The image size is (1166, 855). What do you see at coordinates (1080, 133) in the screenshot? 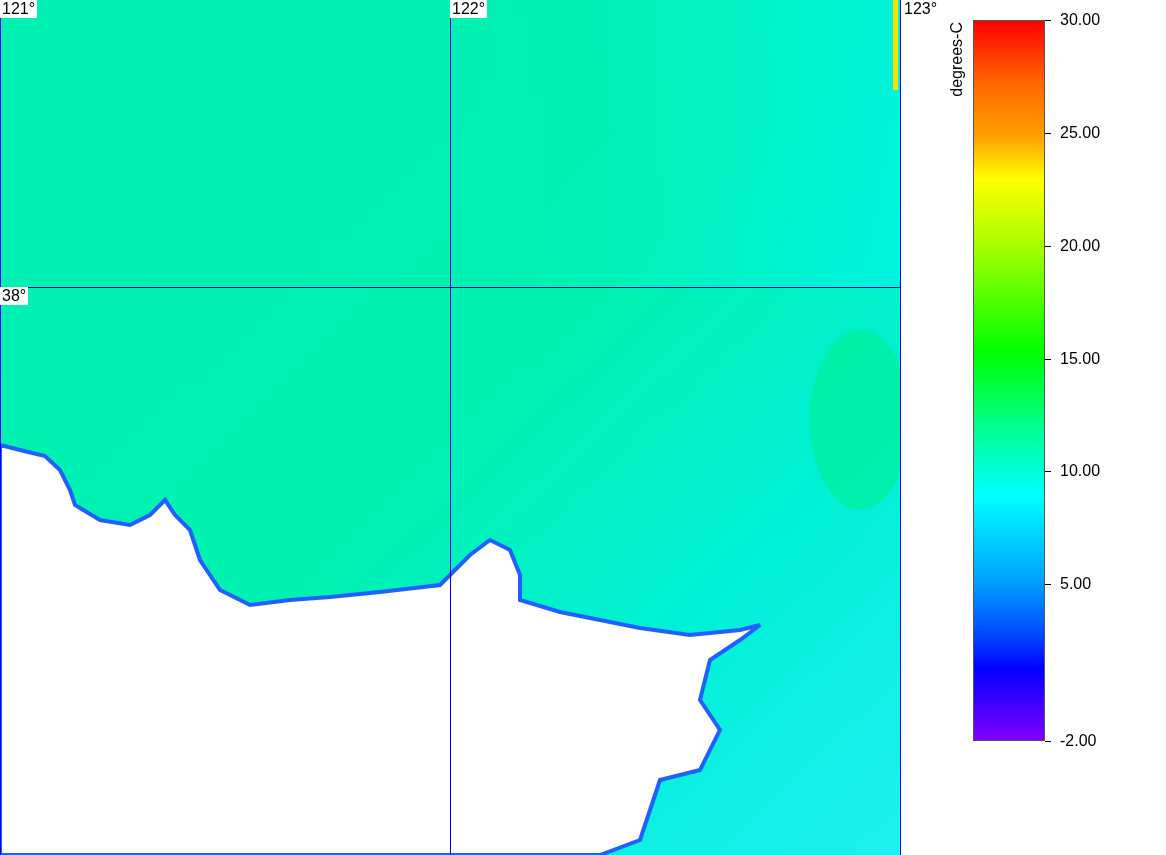
I see `scale-value: 25.00` at bounding box center [1080, 133].